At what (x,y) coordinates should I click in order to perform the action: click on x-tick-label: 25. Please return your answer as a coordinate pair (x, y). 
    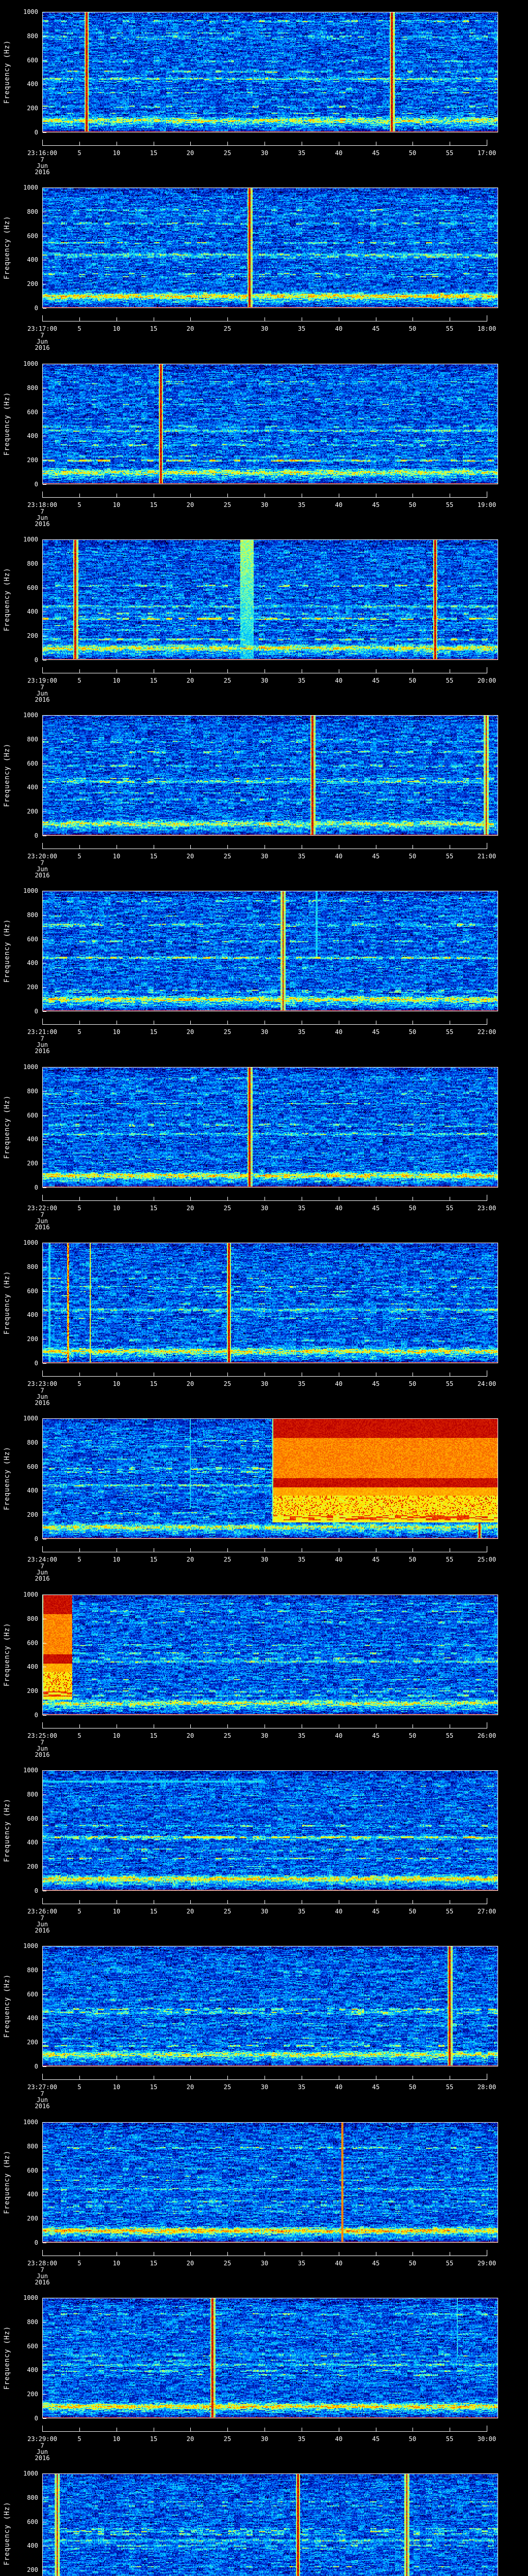
    Looking at the image, I should click on (228, 1032).